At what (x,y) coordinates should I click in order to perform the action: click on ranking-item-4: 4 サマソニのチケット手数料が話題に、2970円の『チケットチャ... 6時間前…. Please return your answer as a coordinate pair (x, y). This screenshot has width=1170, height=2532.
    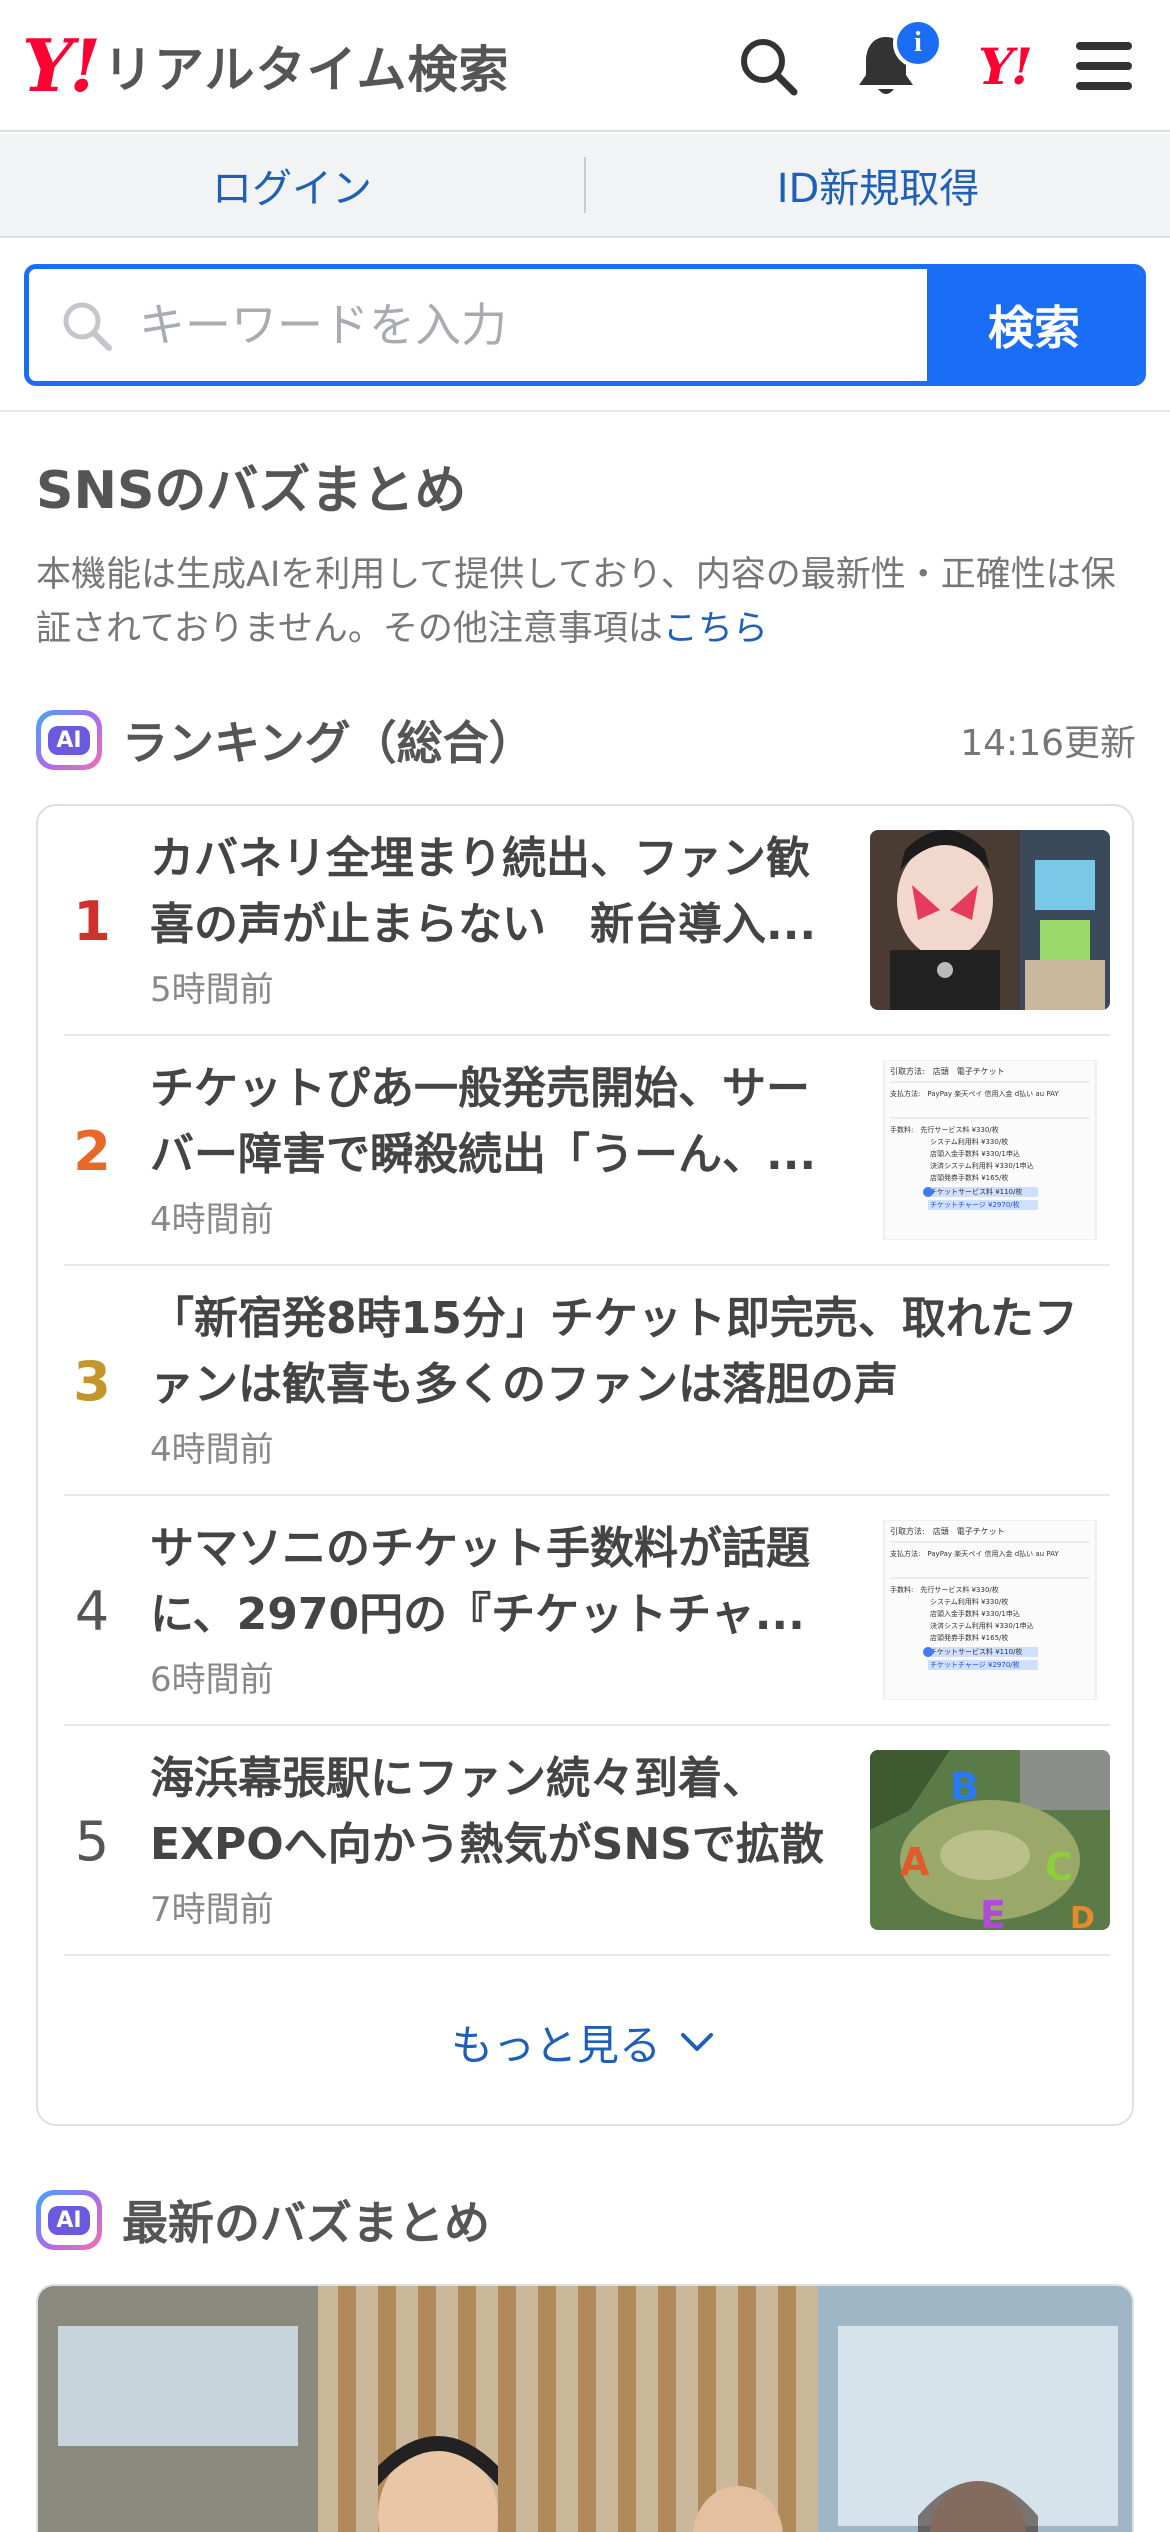
    Looking at the image, I should click on (587, 1611).